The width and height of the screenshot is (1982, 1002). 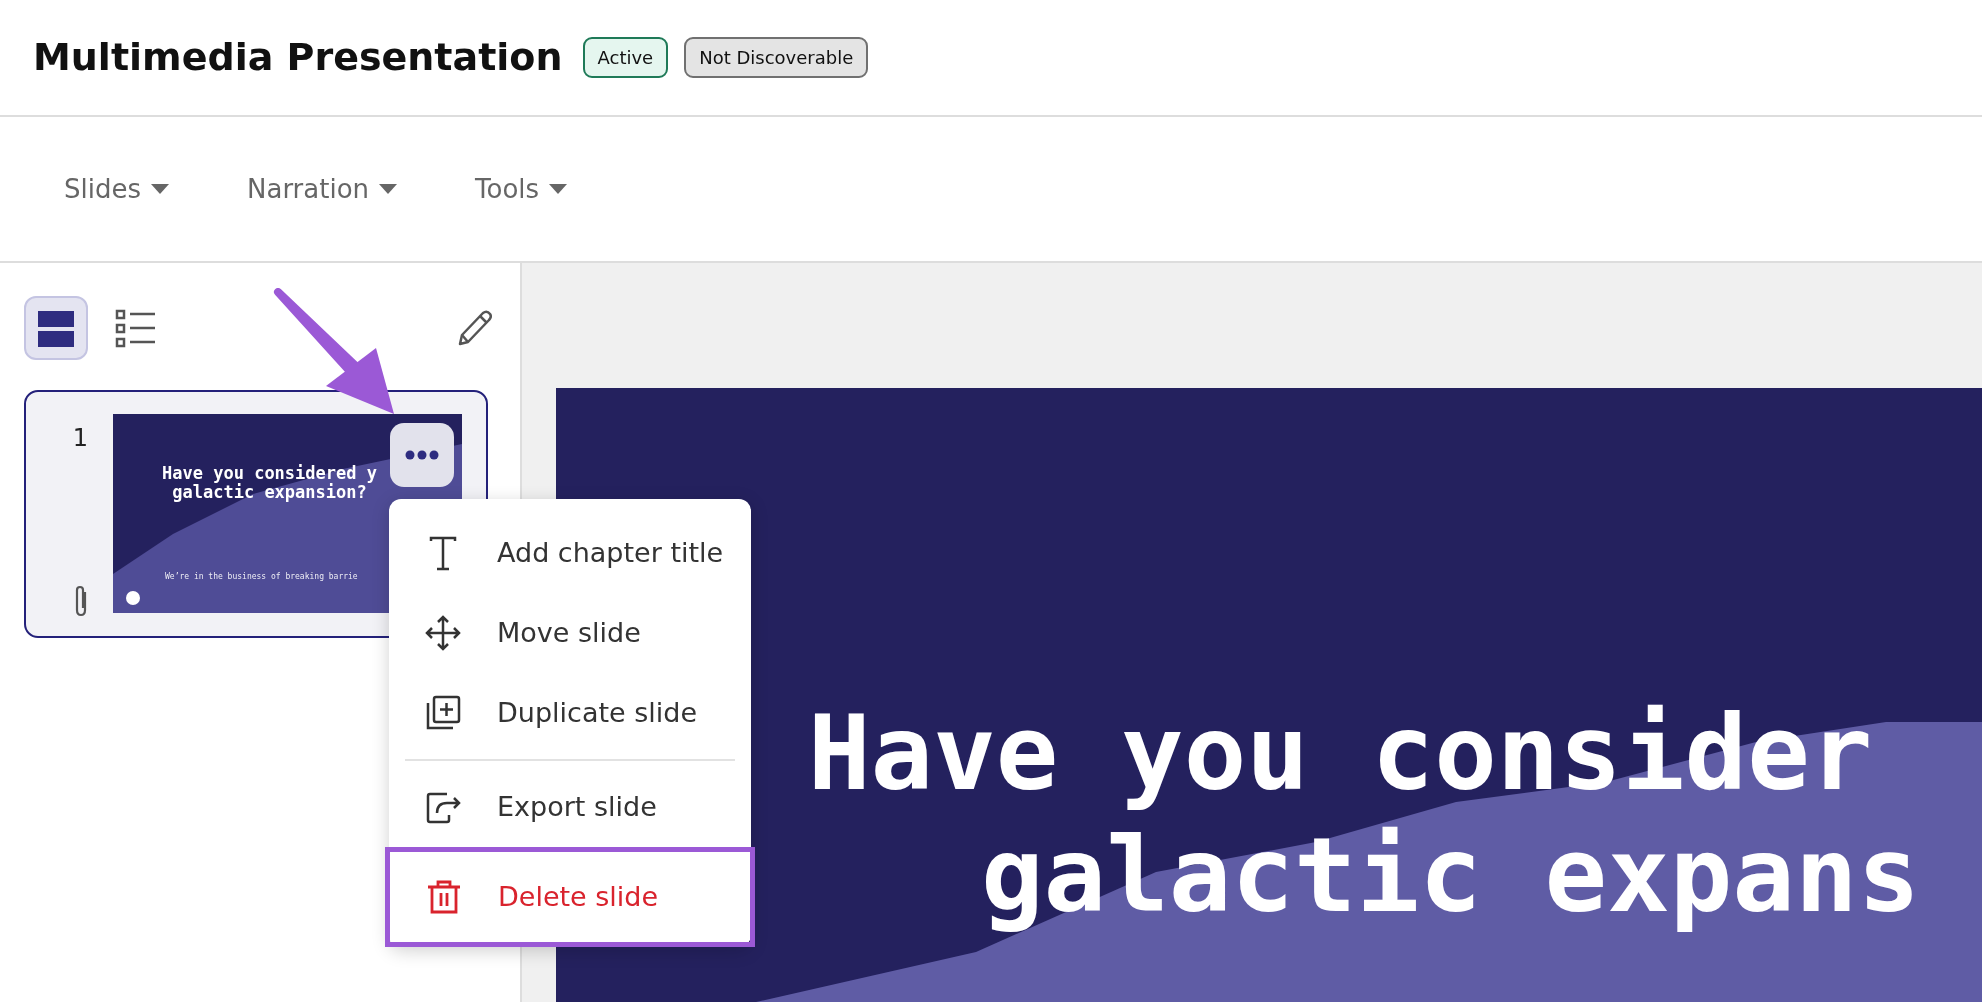 I want to click on menu-item: Delete slide, so click(x=570, y=897).